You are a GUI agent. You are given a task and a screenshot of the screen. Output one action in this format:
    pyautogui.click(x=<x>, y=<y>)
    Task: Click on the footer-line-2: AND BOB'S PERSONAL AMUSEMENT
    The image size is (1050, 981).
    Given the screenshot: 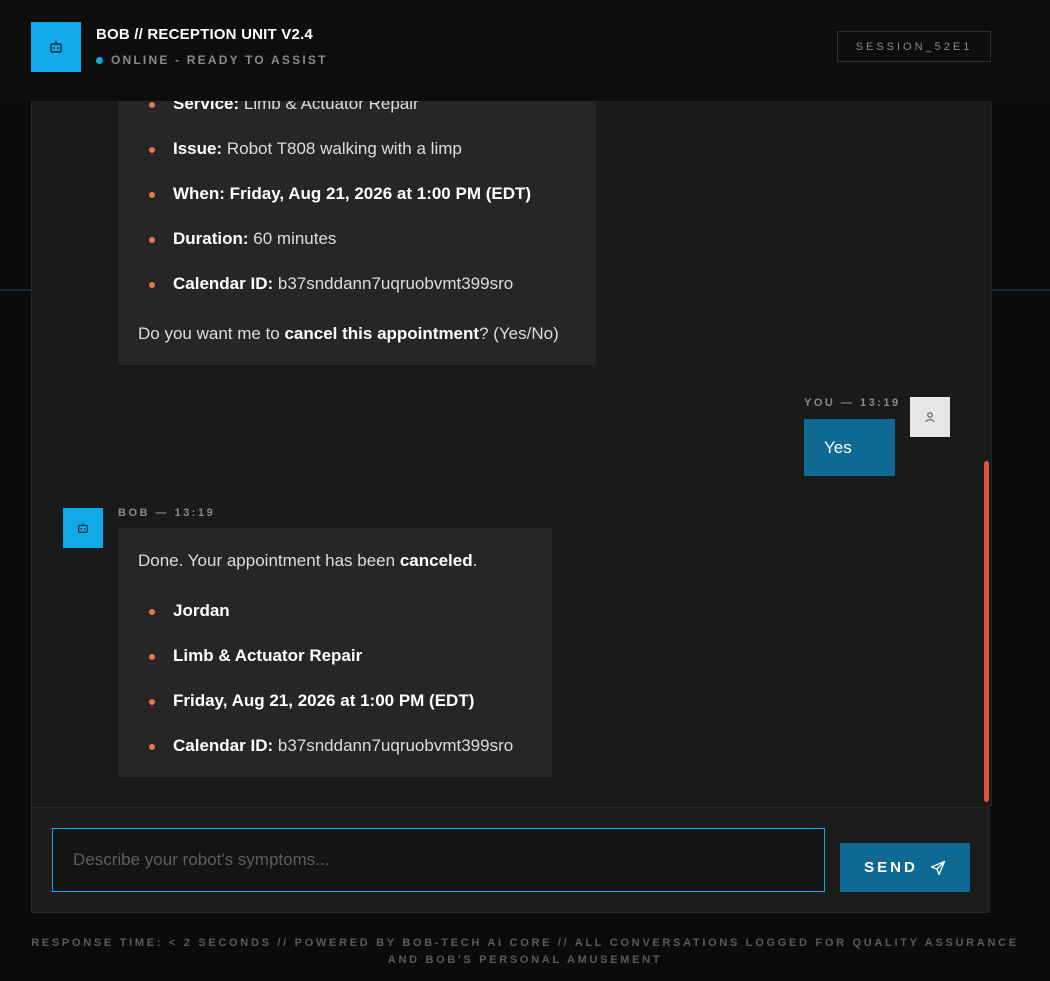 What is the action you would take?
    pyautogui.click(x=525, y=960)
    